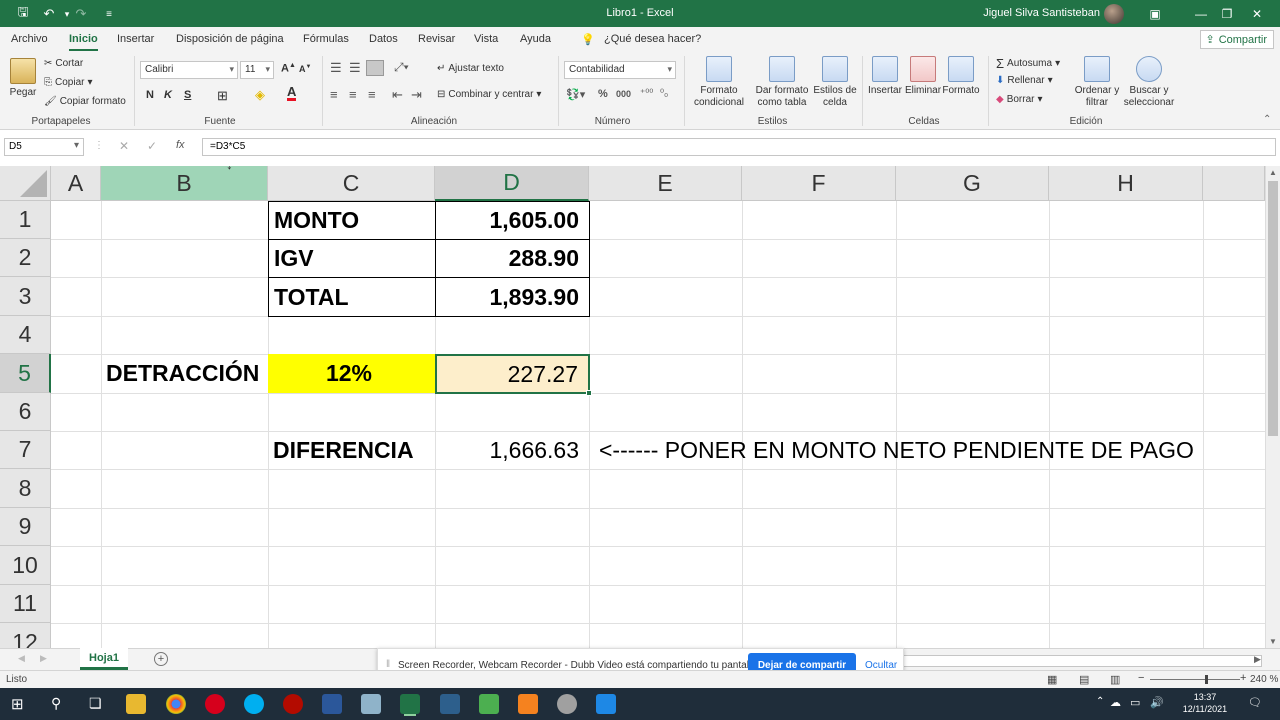 This screenshot has height=720, width=1280. I want to click on pdf-reader-icon, so click(293, 704).